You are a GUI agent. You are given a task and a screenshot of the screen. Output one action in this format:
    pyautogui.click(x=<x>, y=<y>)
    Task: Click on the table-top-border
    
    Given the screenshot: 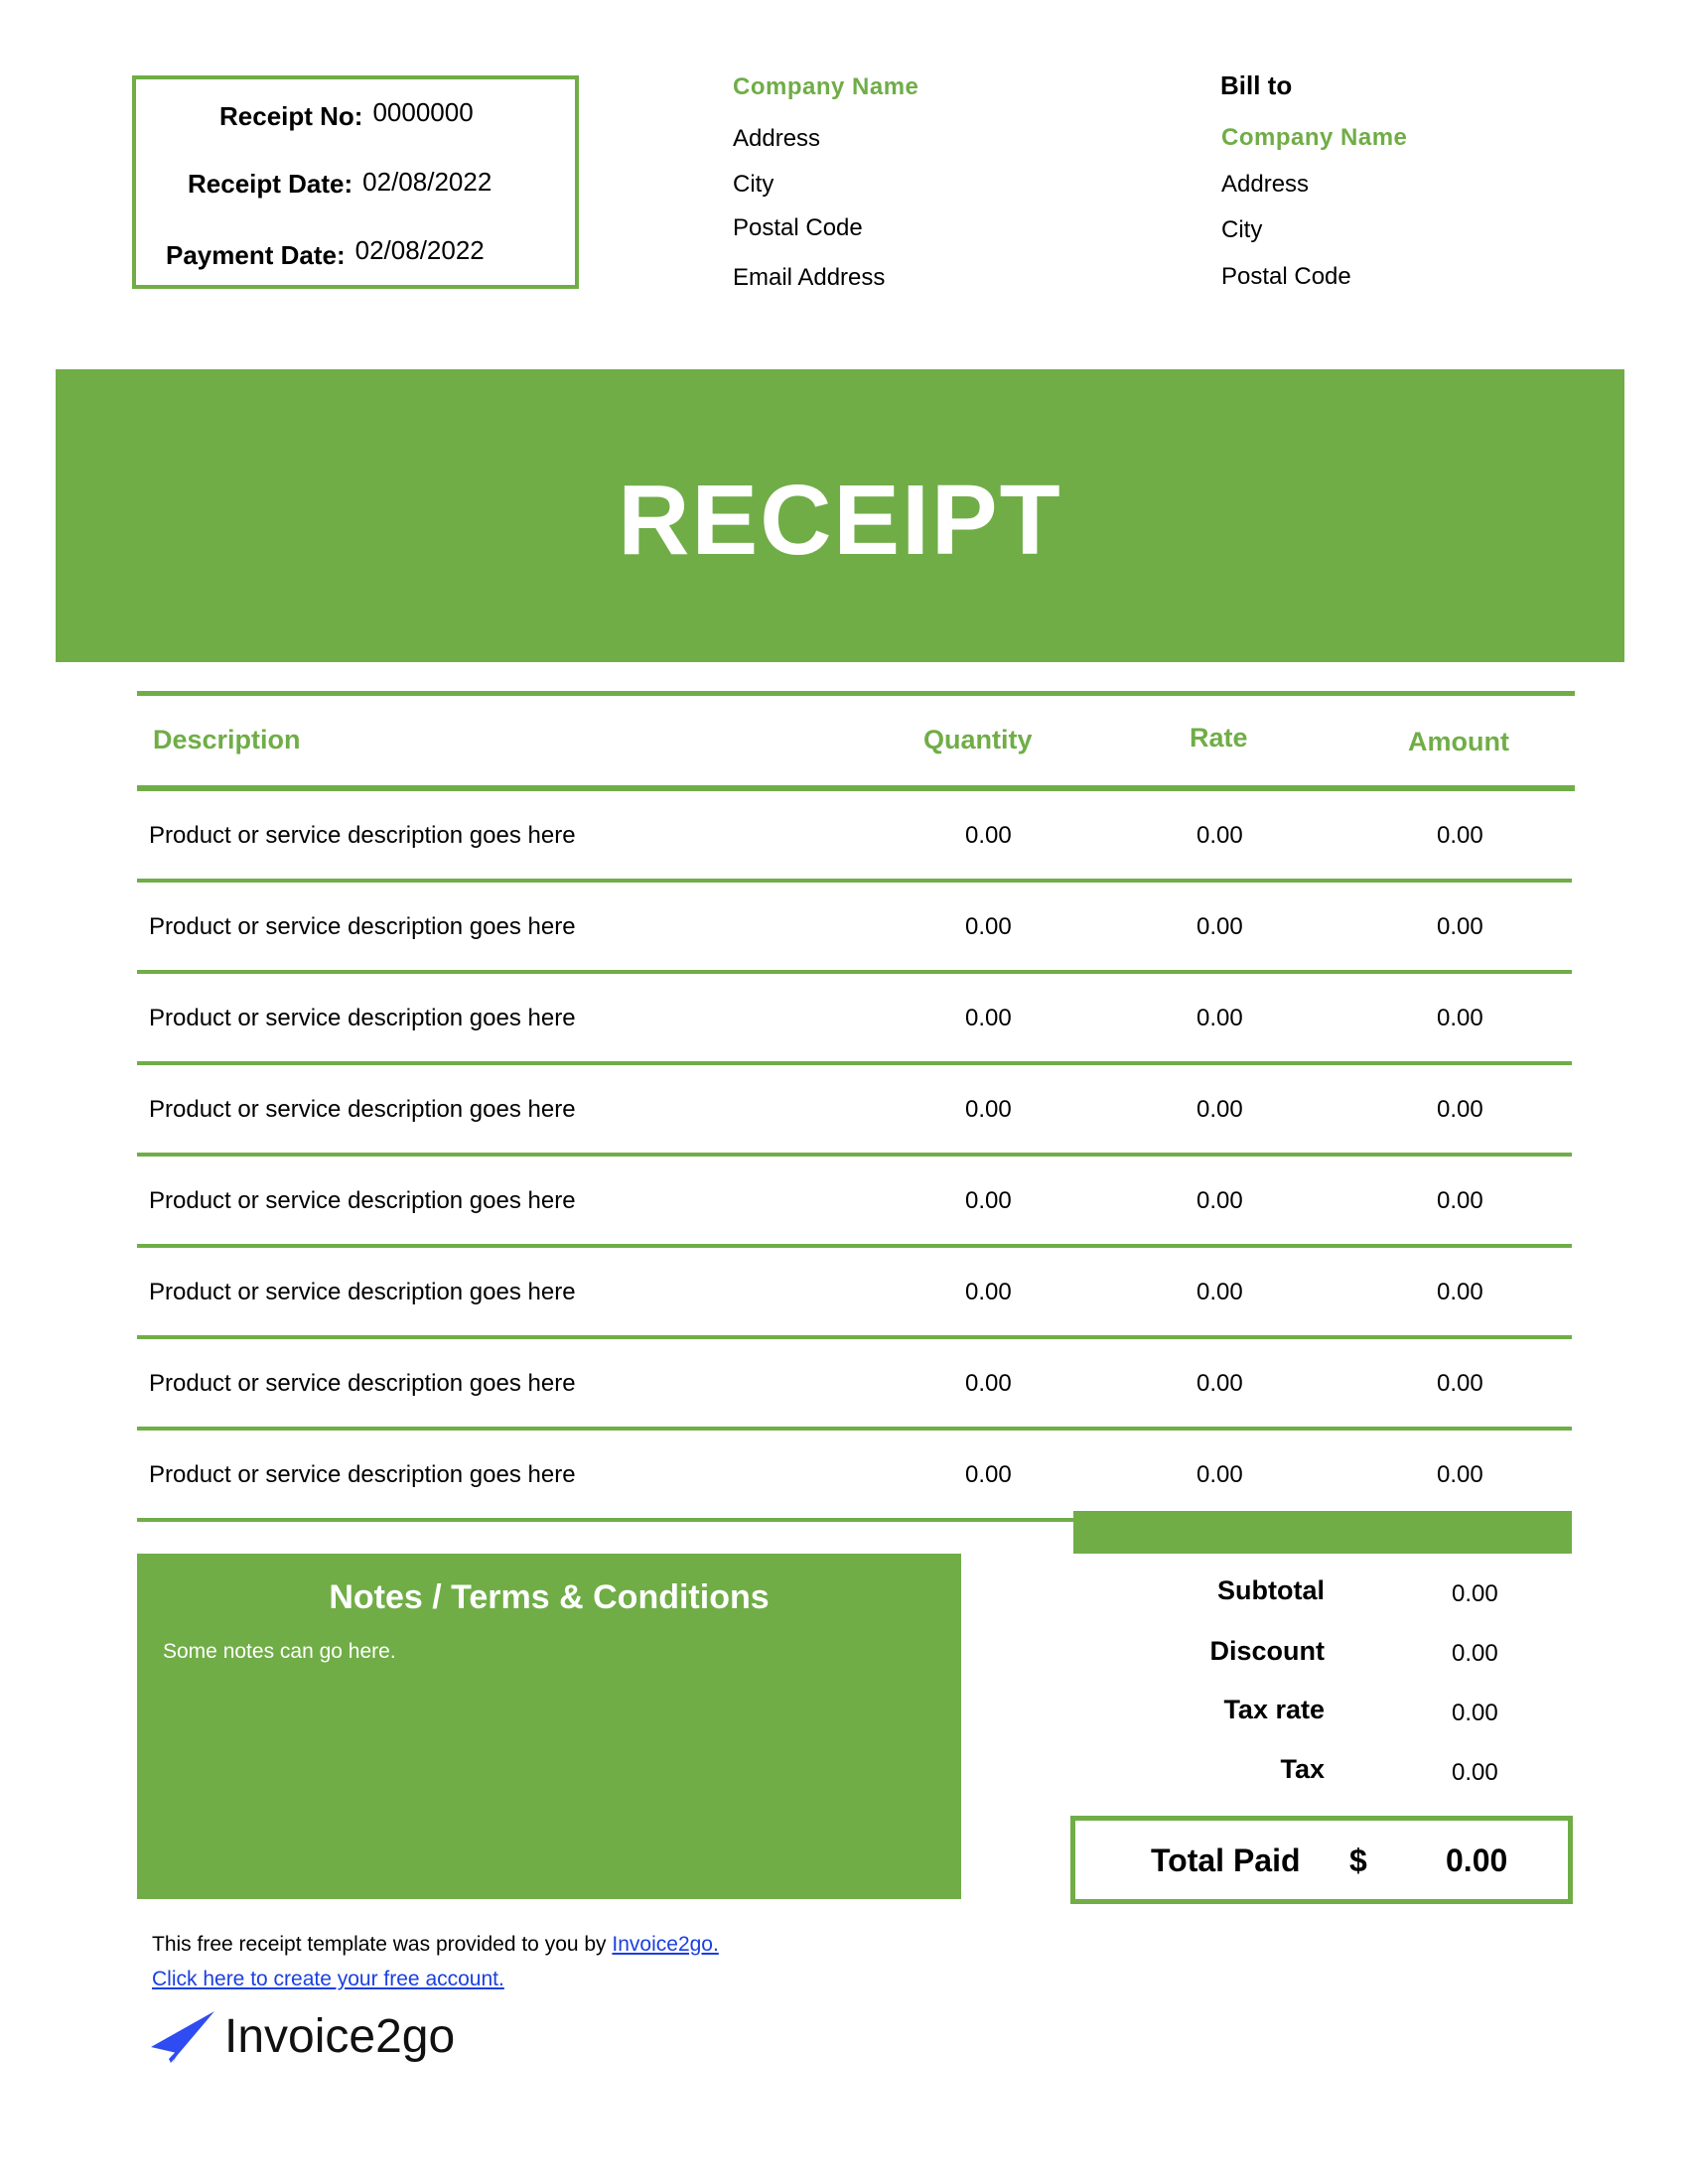 What is the action you would take?
    pyautogui.click(x=856, y=693)
    